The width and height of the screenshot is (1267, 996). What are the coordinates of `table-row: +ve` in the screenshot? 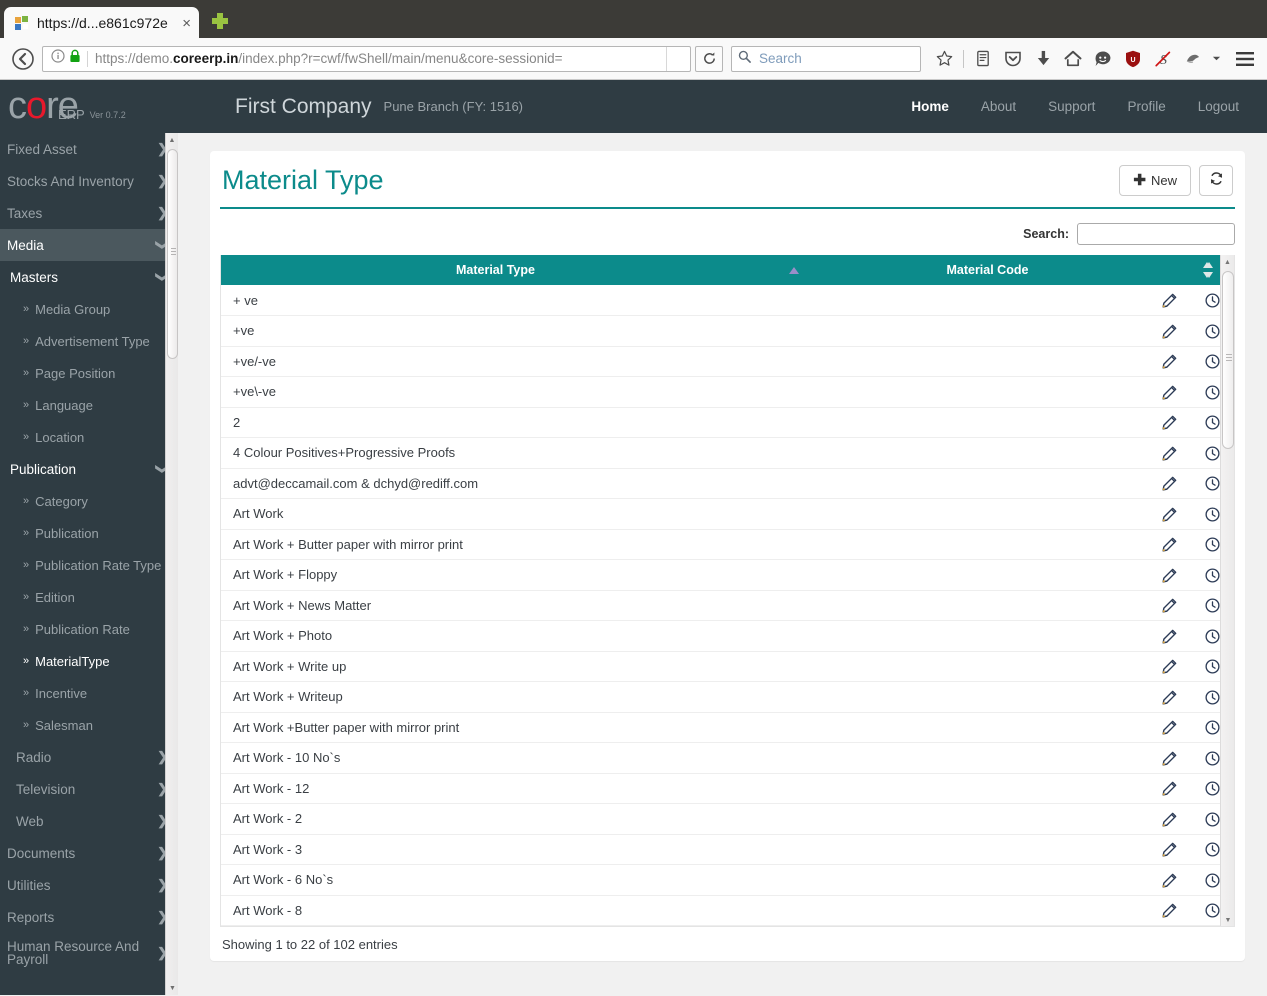 It's located at (727, 331).